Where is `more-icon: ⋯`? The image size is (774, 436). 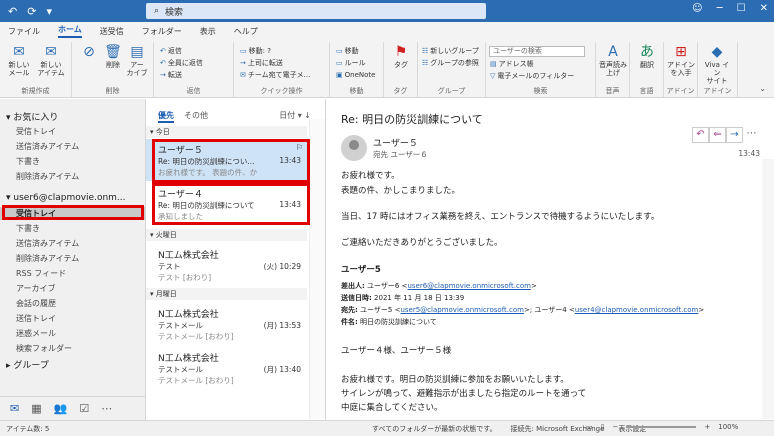 more-icon: ⋯ is located at coordinates (106, 408).